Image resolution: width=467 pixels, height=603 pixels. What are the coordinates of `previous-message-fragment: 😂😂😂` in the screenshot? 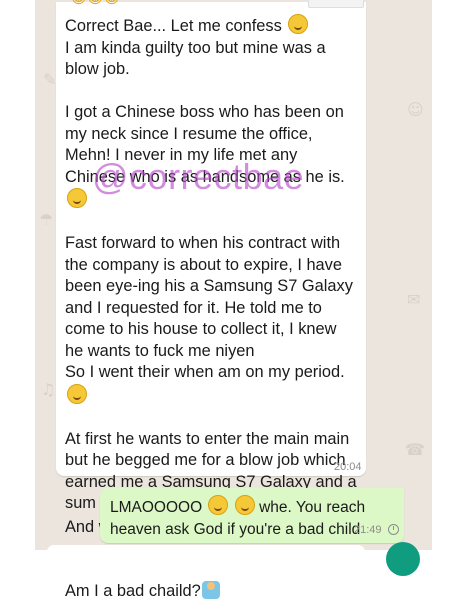 It's located at (211, 5).